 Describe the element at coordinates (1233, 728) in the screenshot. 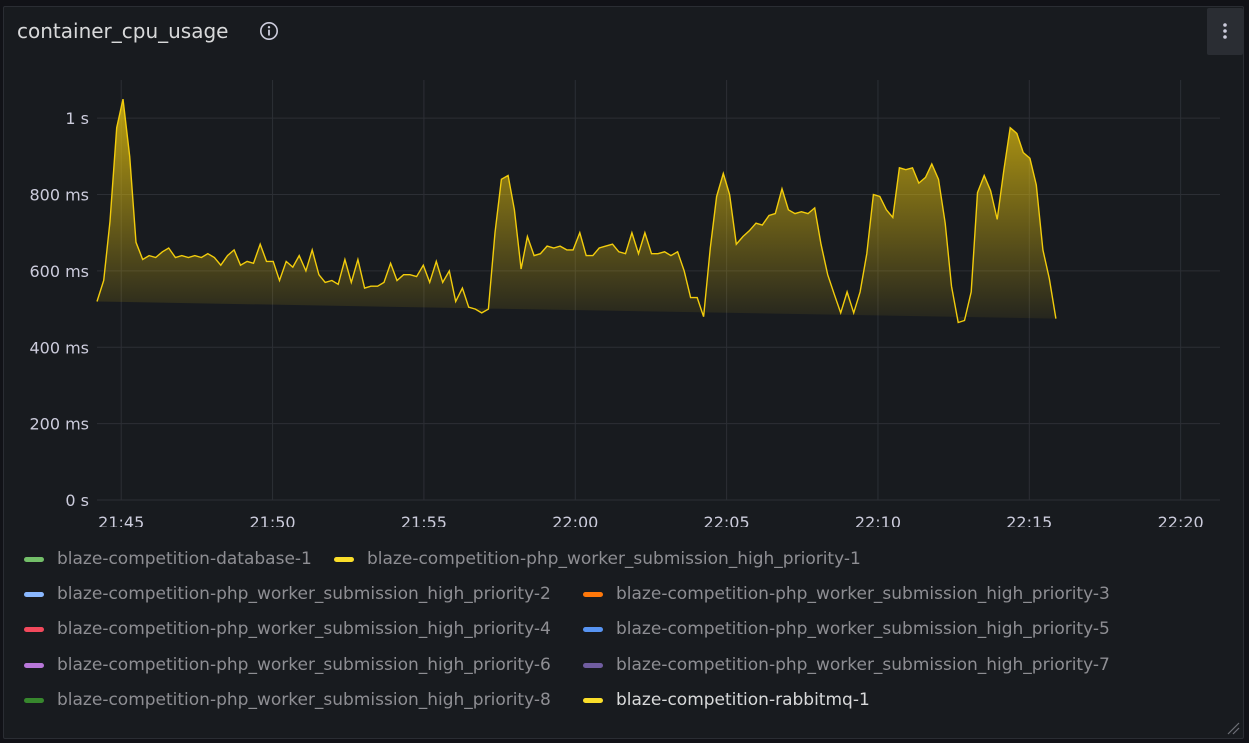

I see `resize-handle-icon` at that location.